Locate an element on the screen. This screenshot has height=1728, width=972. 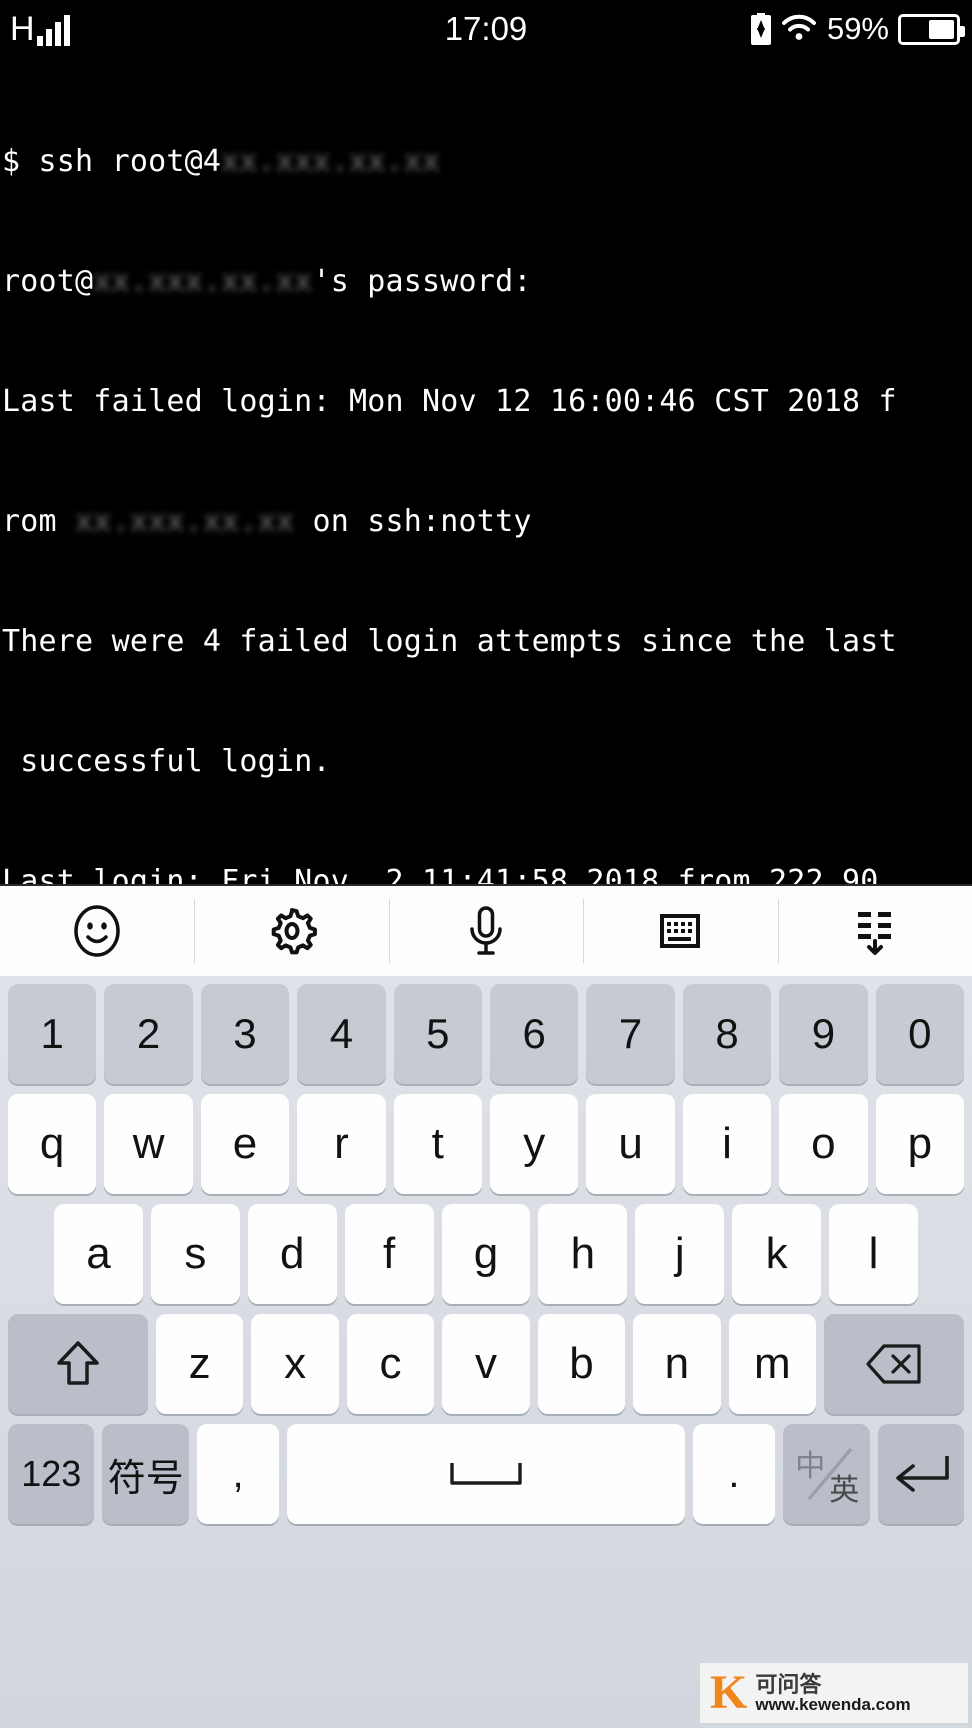
key-e: e is located at coordinates (245, 1144).